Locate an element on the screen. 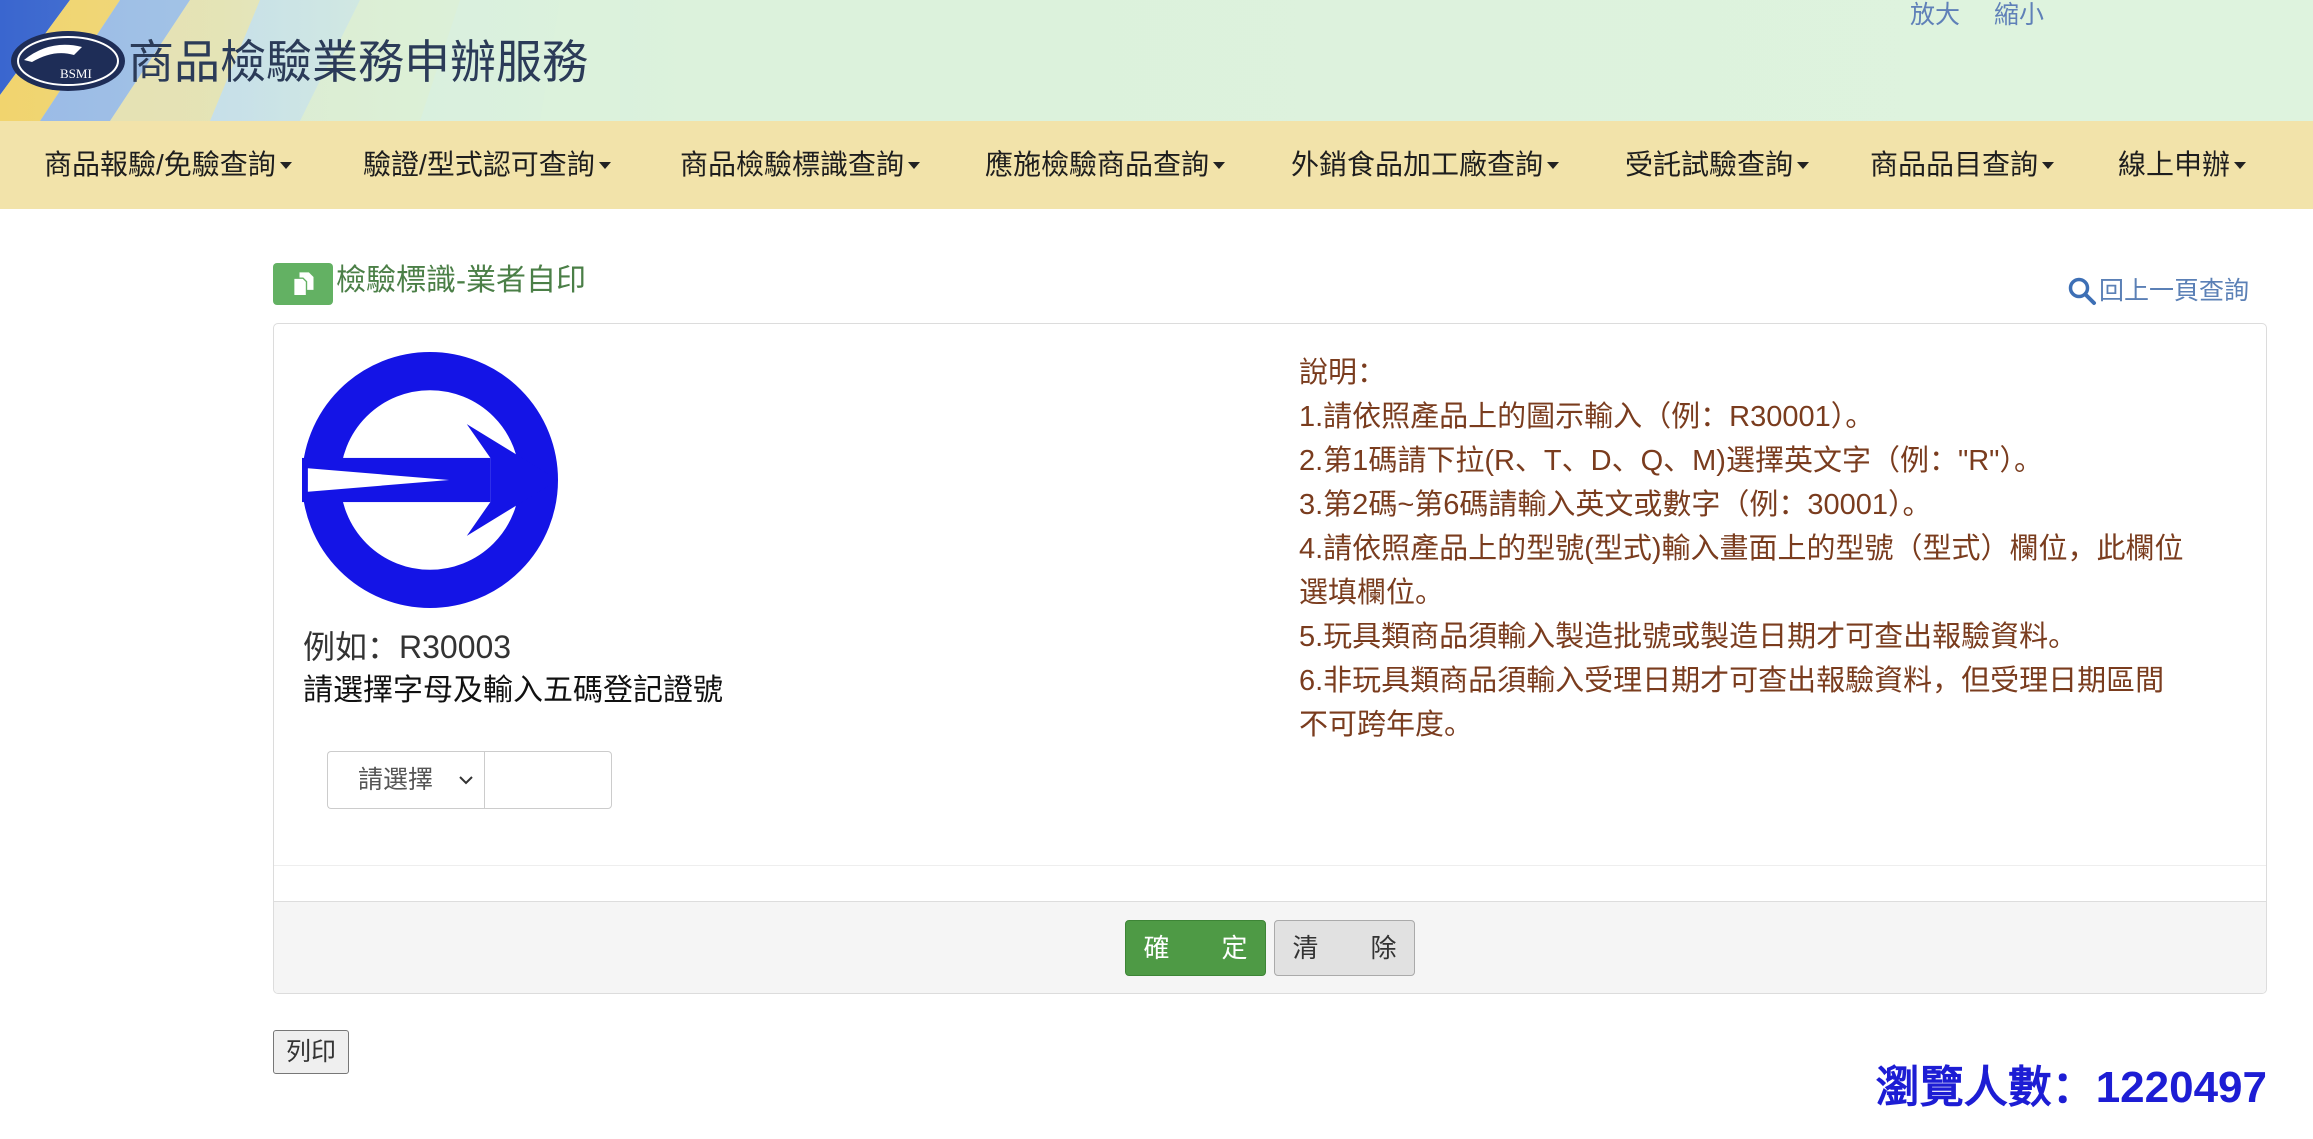 The image size is (2313, 1139). nav-item-declaration-query: 商品報驗/免驗查詢 is located at coordinates (168, 165).